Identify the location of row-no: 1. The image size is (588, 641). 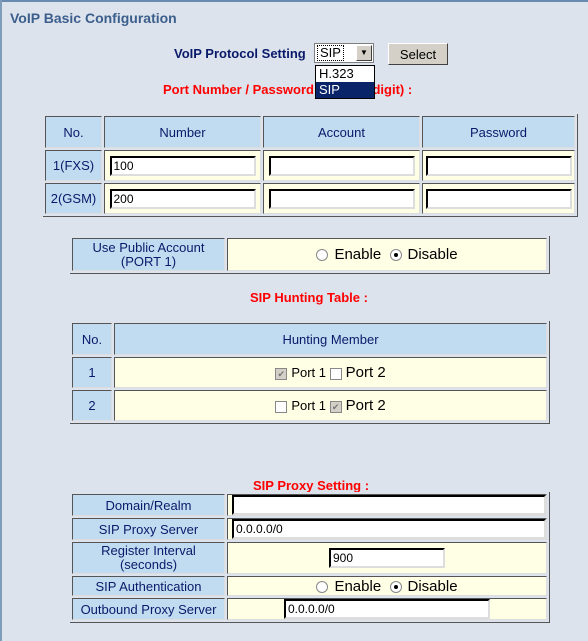
(92, 372).